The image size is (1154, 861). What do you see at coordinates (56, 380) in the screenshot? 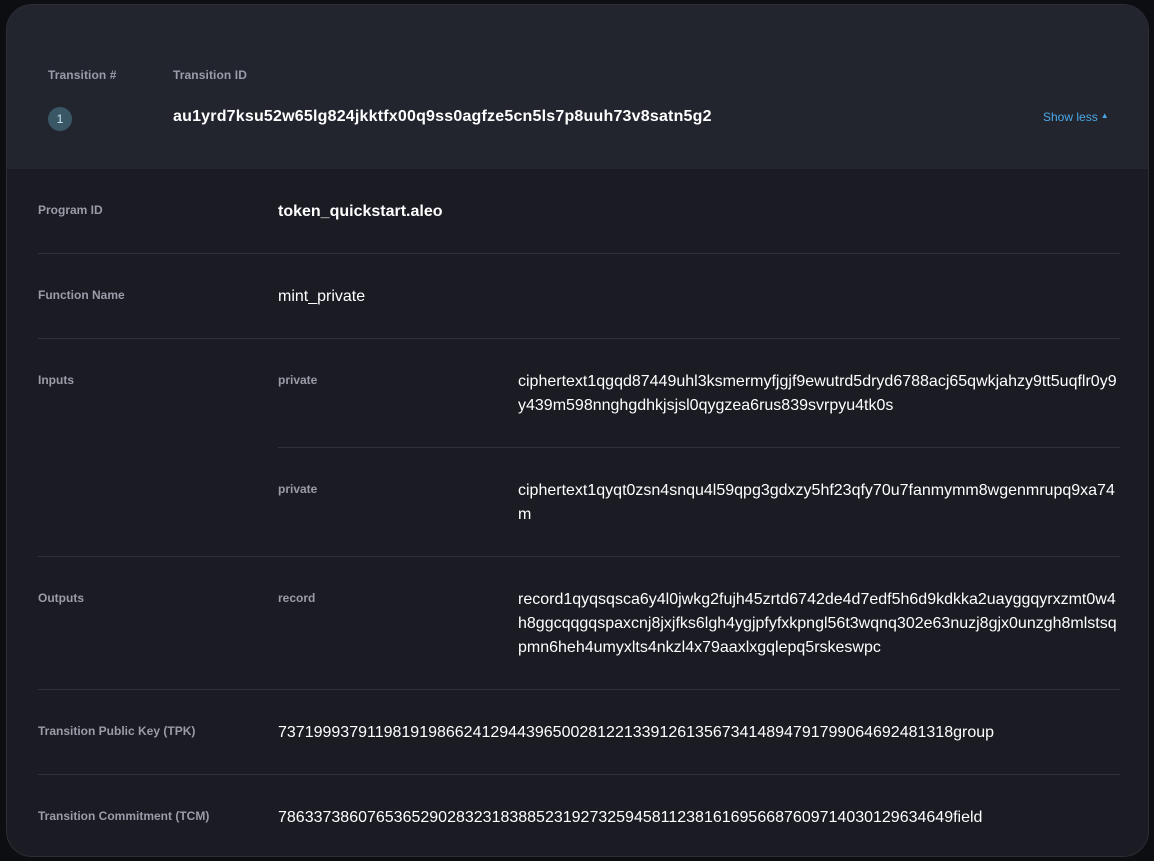
I see `inputs-label: Inputs` at bounding box center [56, 380].